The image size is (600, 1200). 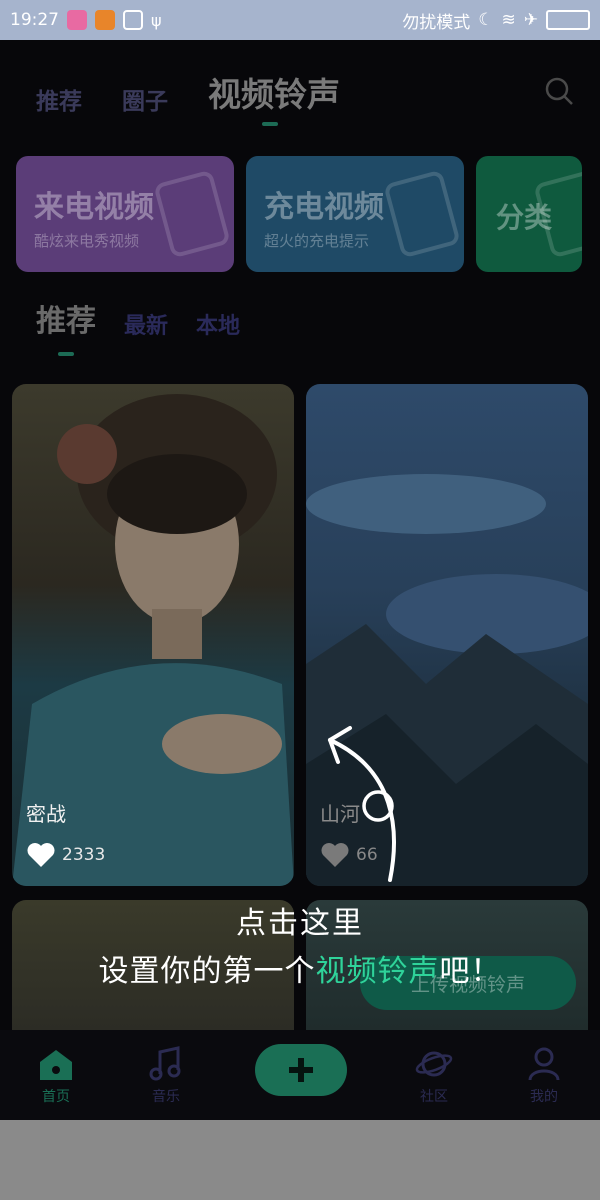 I want to click on bottom-nav: 首页 音乐 社区 我的, so click(x=300, y=1075).